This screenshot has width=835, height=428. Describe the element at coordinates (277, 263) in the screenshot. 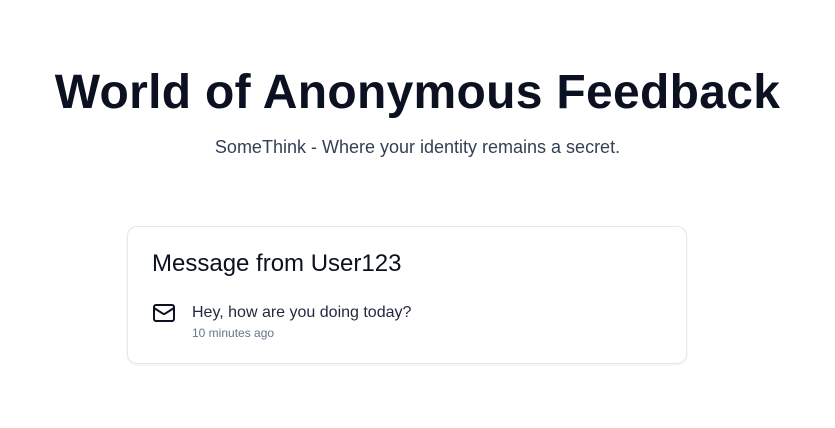

I see `message-card-title: Message from User123` at that location.